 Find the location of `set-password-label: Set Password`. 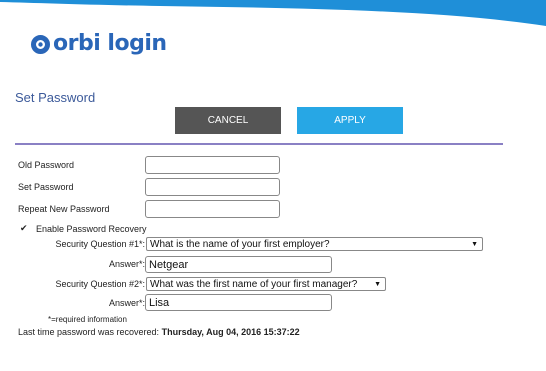

set-password-label: Set Password is located at coordinates (46, 187).